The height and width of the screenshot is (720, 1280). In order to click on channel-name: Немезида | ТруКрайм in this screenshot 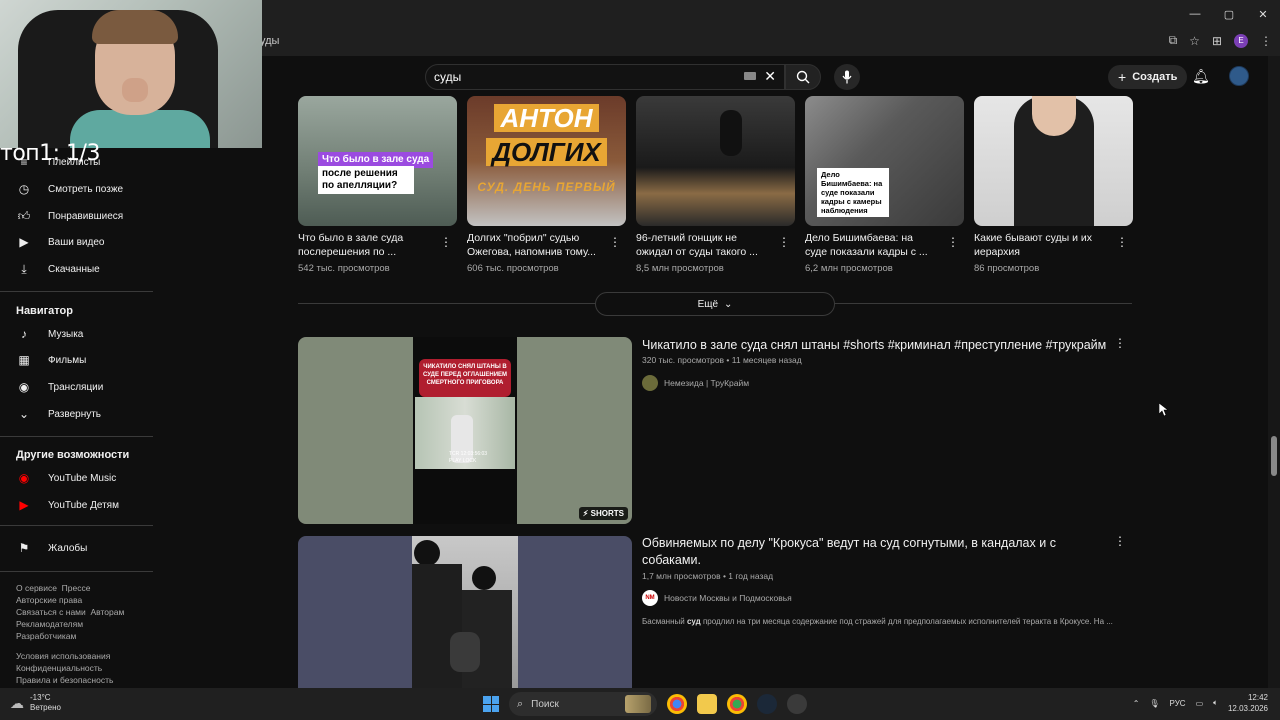, I will do `click(706, 383)`.